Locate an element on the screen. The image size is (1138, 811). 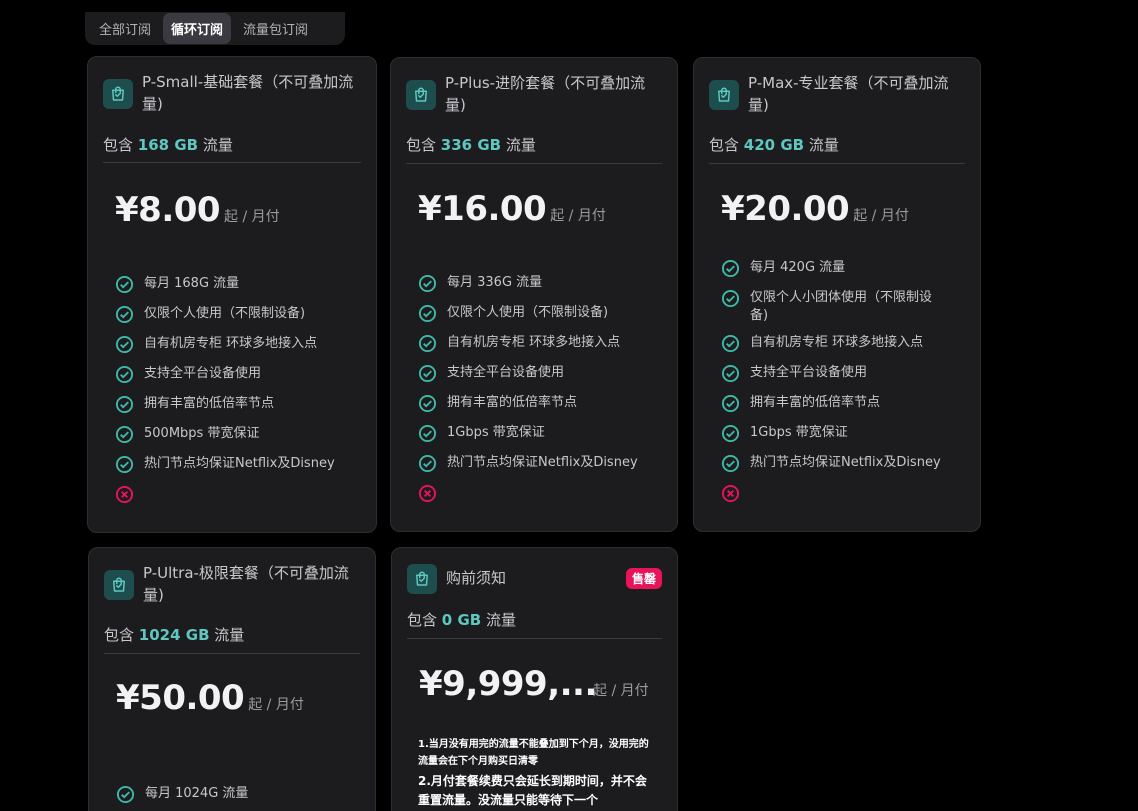
feature-item: 仅限个人小团体使用（不限制设备) is located at coordinates (843, 311).